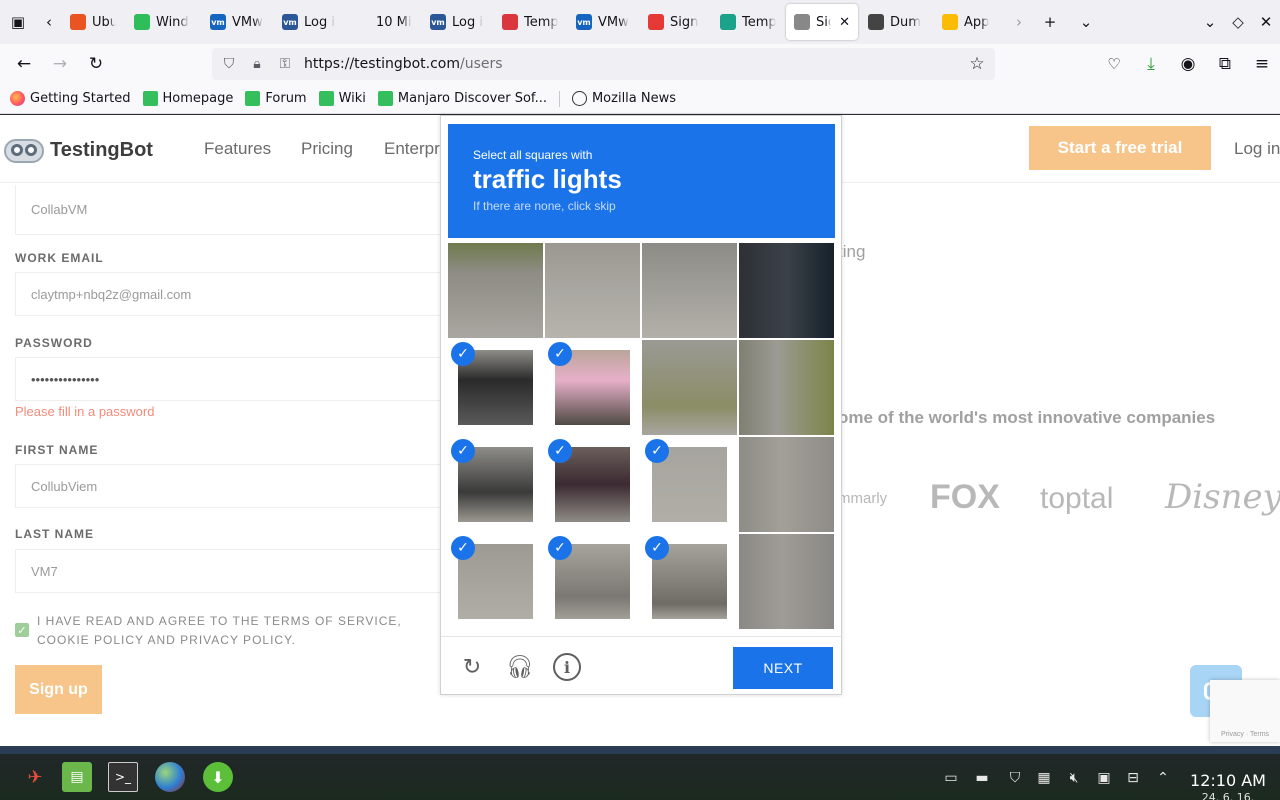 The image size is (1280, 800). What do you see at coordinates (60, 64) in the screenshot?
I see `forward-arrow-icon: →` at bounding box center [60, 64].